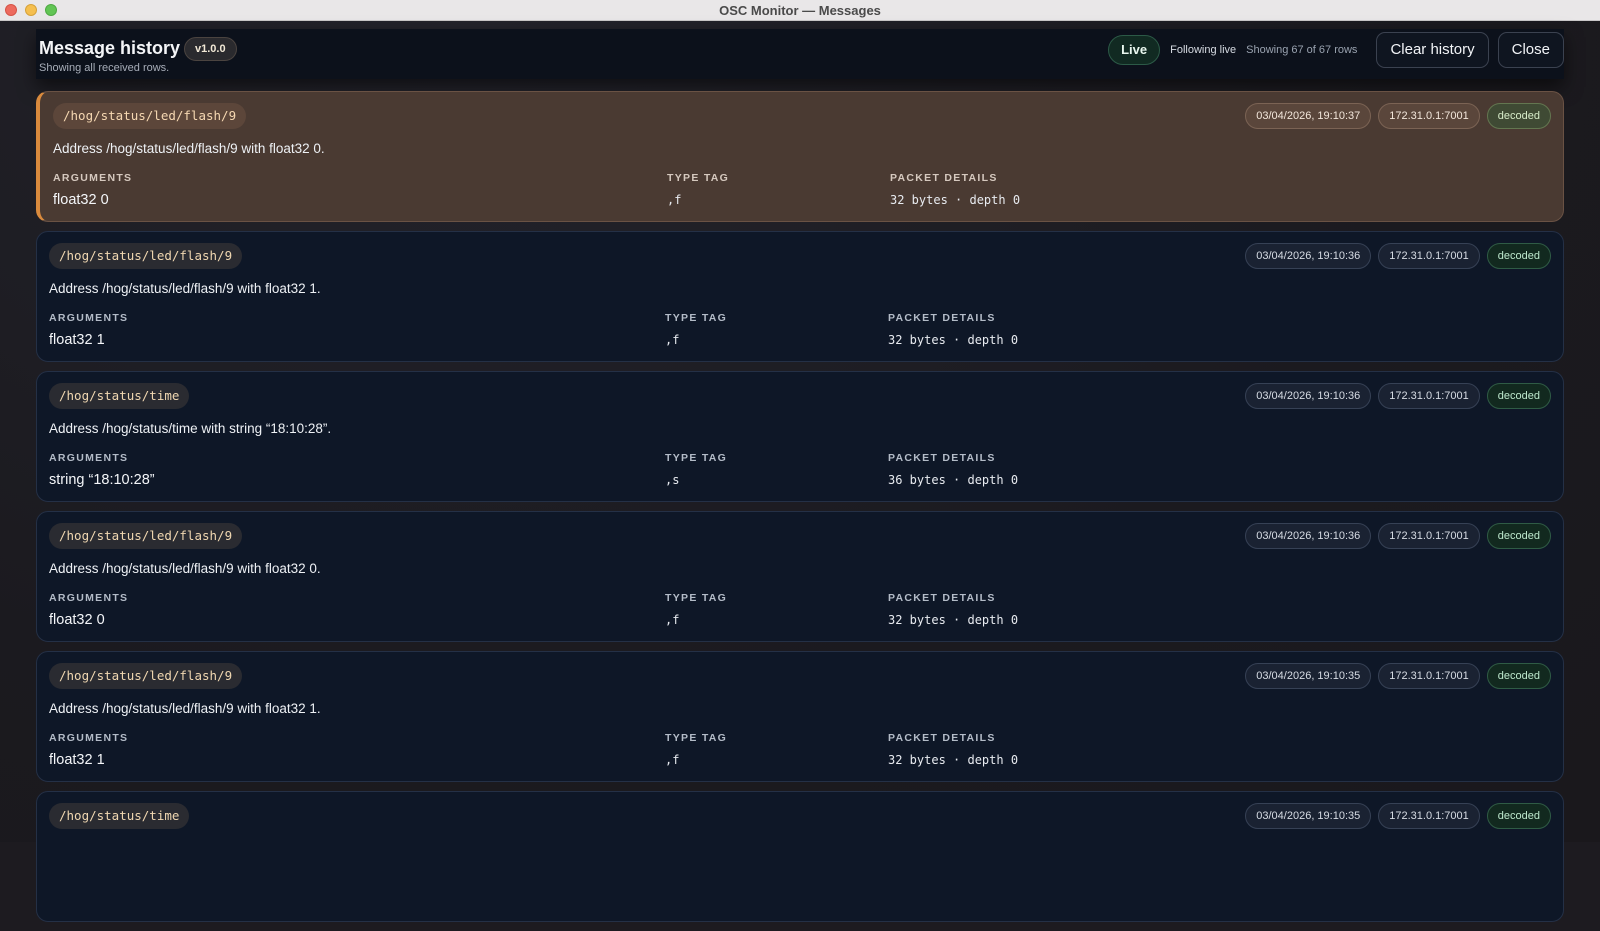 The image size is (1600, 931). Describe the element at coordinates (953, 480) in the screenshot. I see `packet-details-value: 36 bytes · depth 0` at that location.